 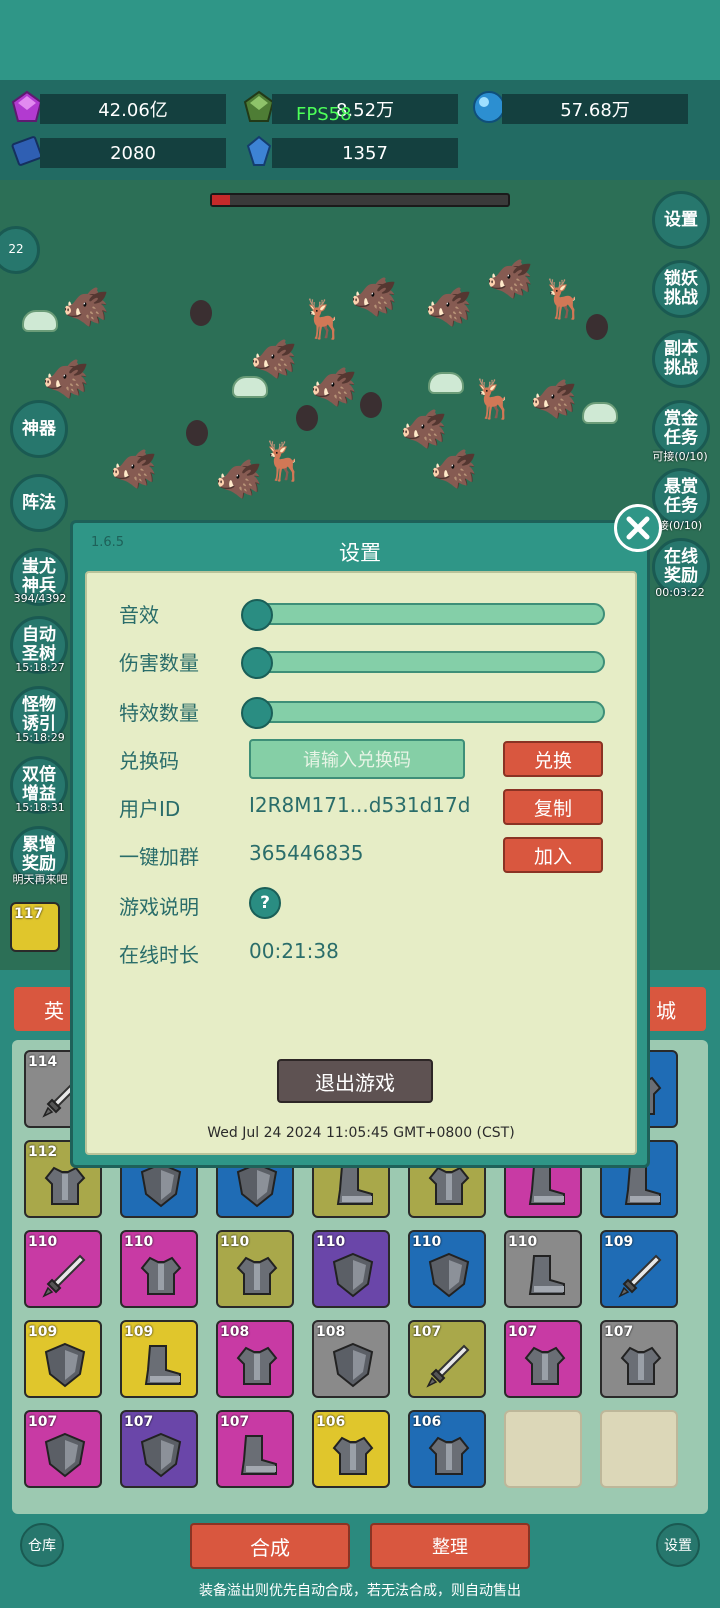 What do you see at coordinates (40, 879) in the screenshot?
I see `accum-reward-status: 明天再来吧` at bounding box center [40, 879].